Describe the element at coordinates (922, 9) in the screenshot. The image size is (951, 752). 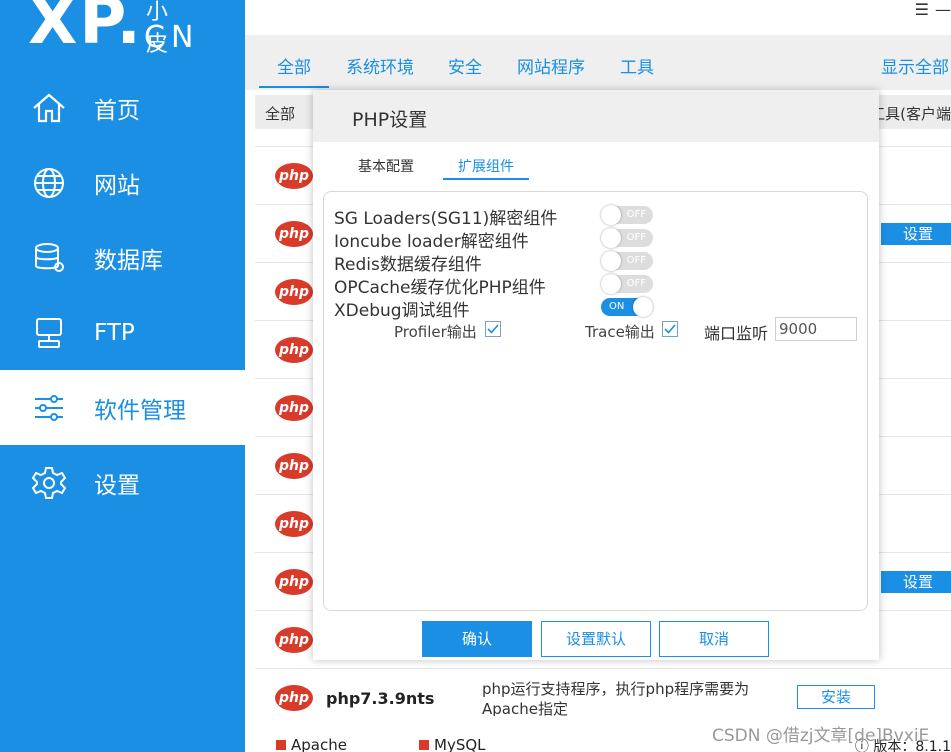
I see `menu-icon: ☰` at that location.